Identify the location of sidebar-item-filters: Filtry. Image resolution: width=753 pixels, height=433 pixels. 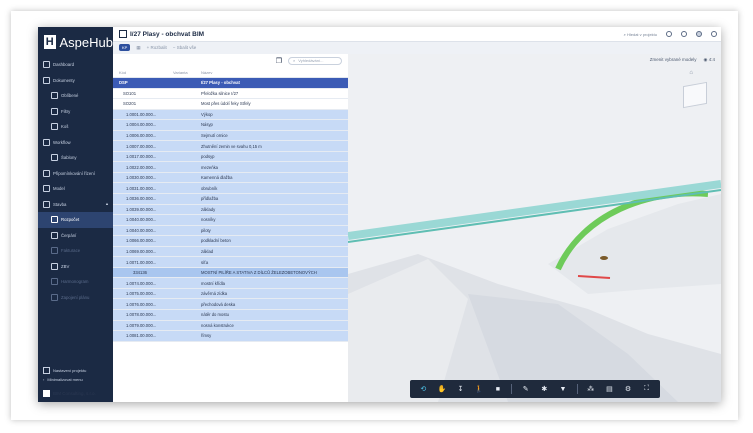
(75, 112).